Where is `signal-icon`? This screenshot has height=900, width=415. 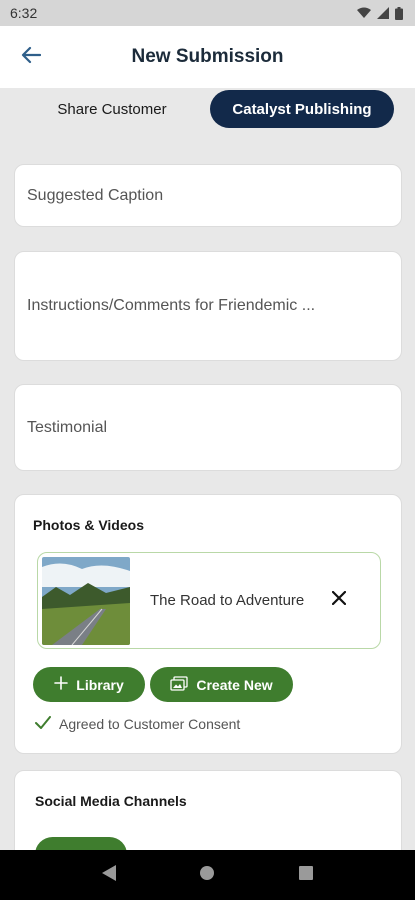 signal-icon is located at coordinates (383, 13).